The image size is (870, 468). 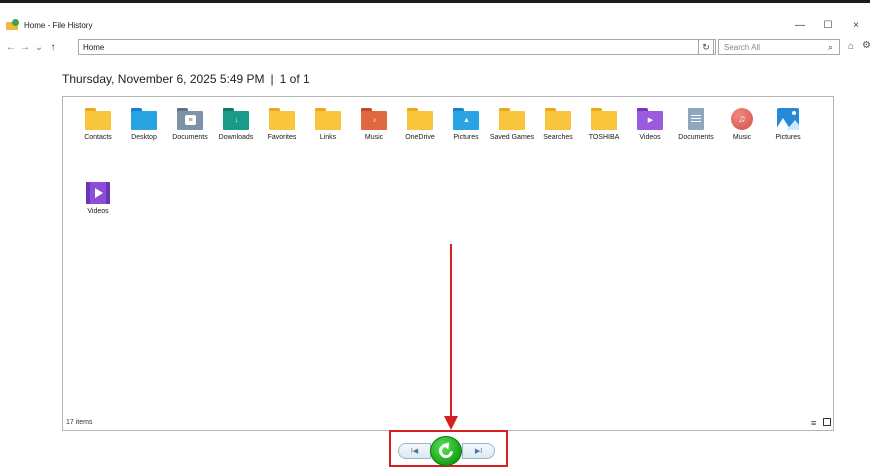 What do you see at coordinates (813, 423) in the screenshot?
I see `details-view-icon: ≡` at bounding box center [813, 423].